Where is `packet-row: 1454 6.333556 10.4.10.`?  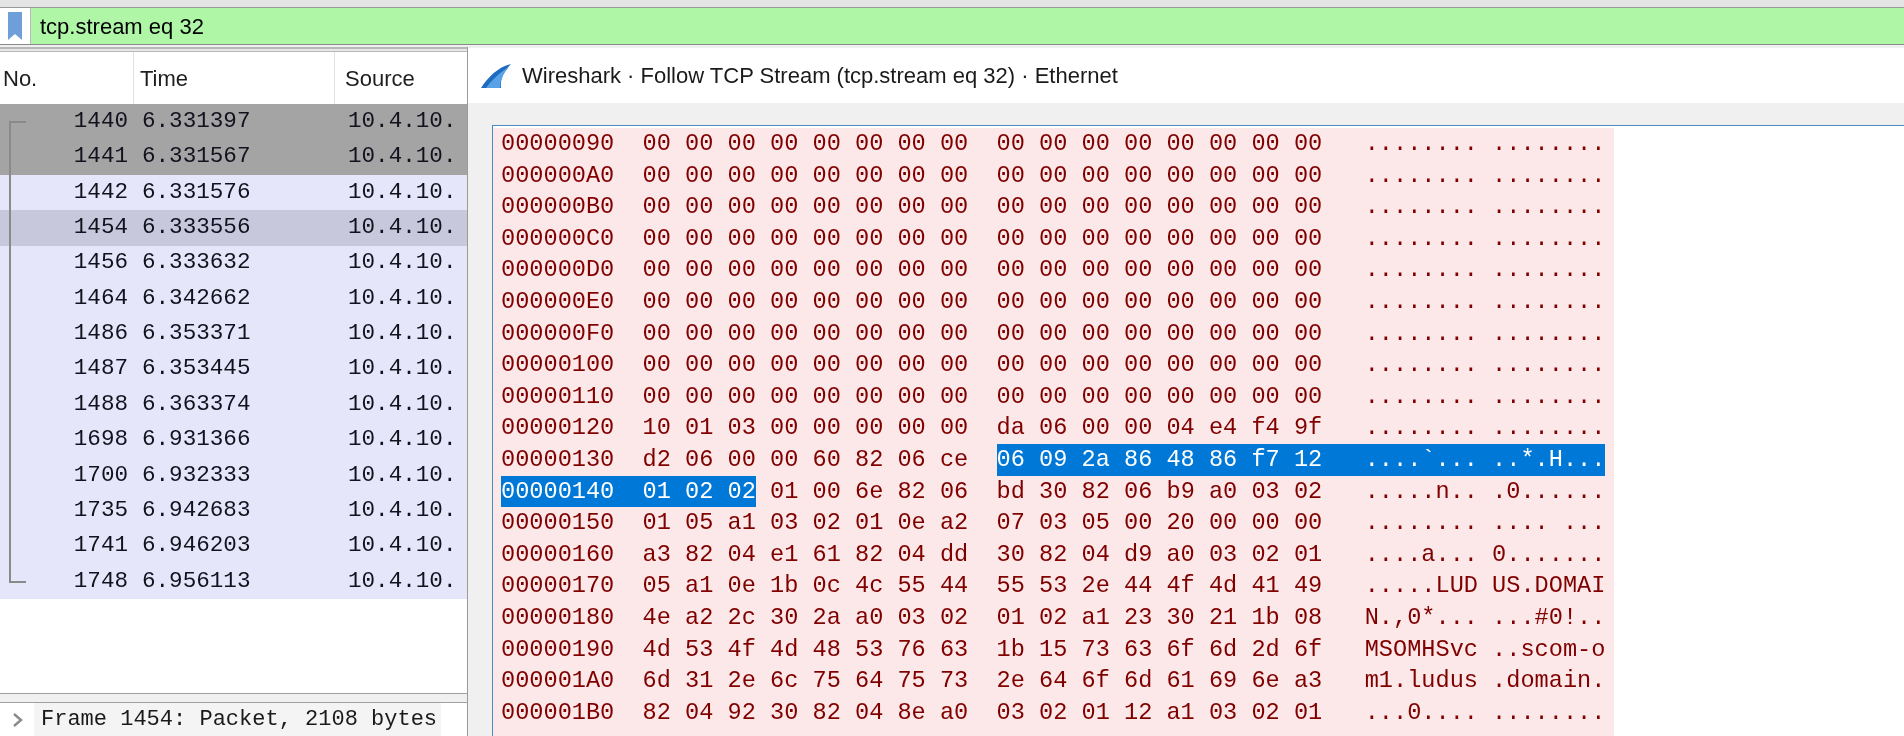
packet-row: 1454 6.333556 10.4.10. is located at coordinates (233, 228).